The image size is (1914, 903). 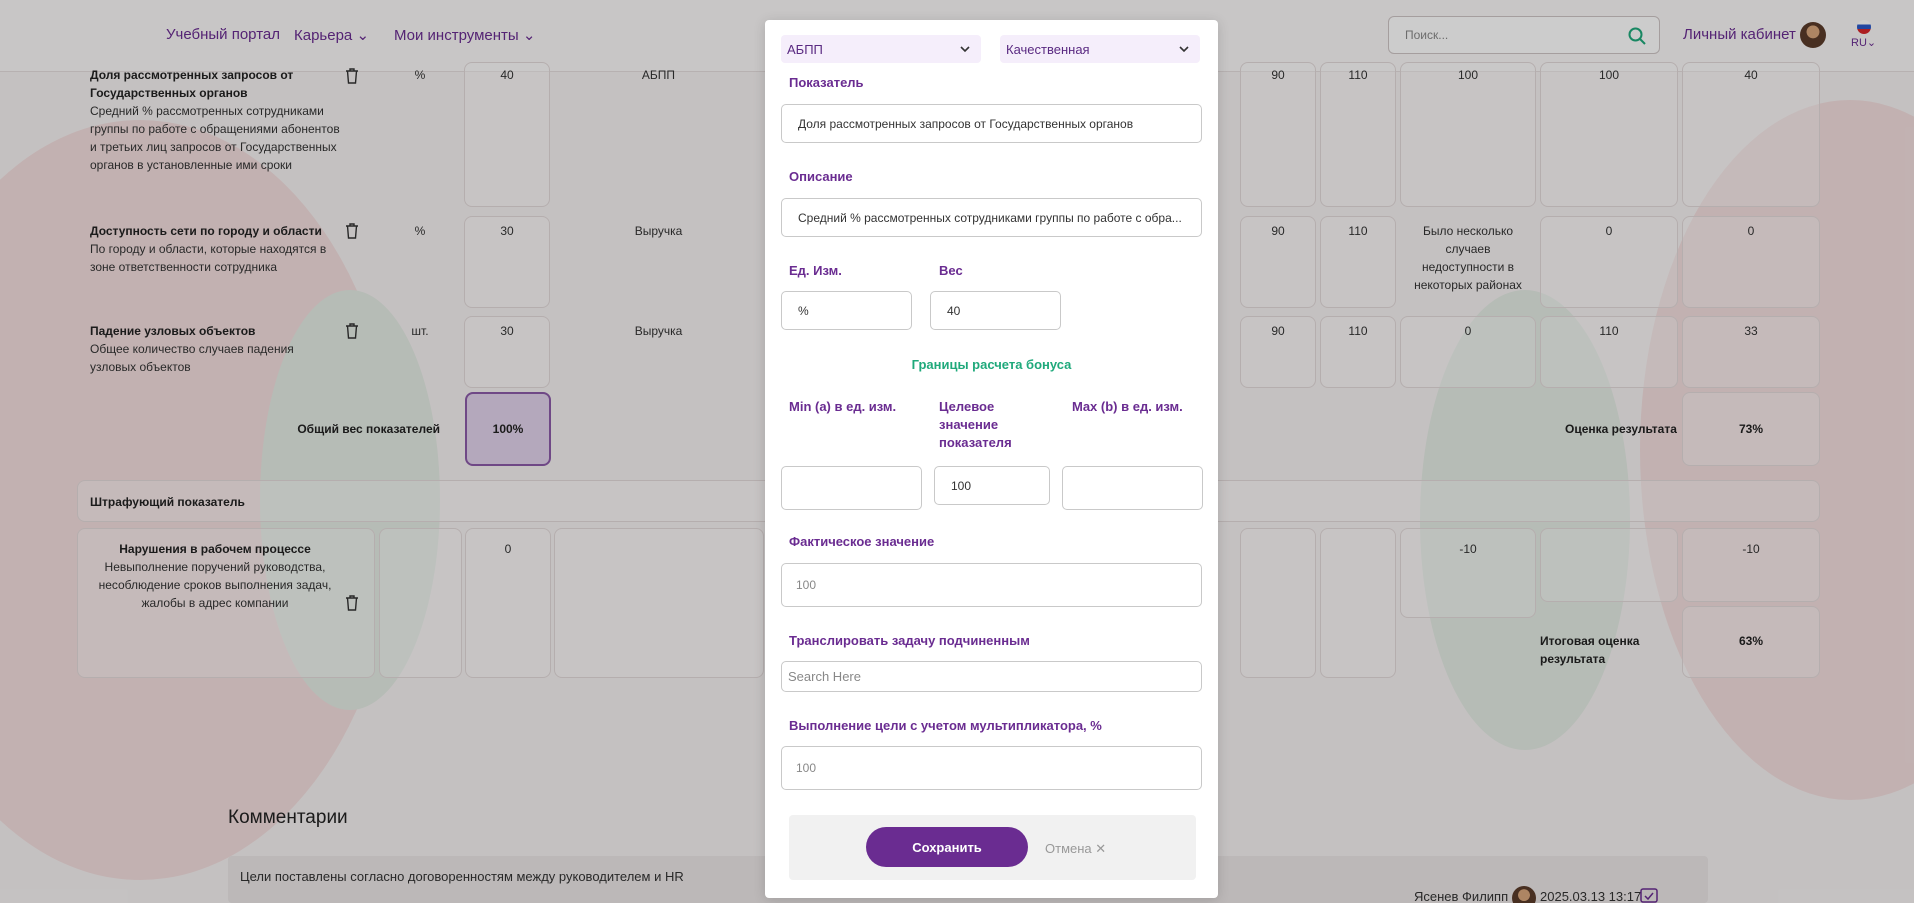 What do you see at coordinates (1100, 49) in the screenshot?
I see `type-select: Качественная` at bounding box center [1100, 49].